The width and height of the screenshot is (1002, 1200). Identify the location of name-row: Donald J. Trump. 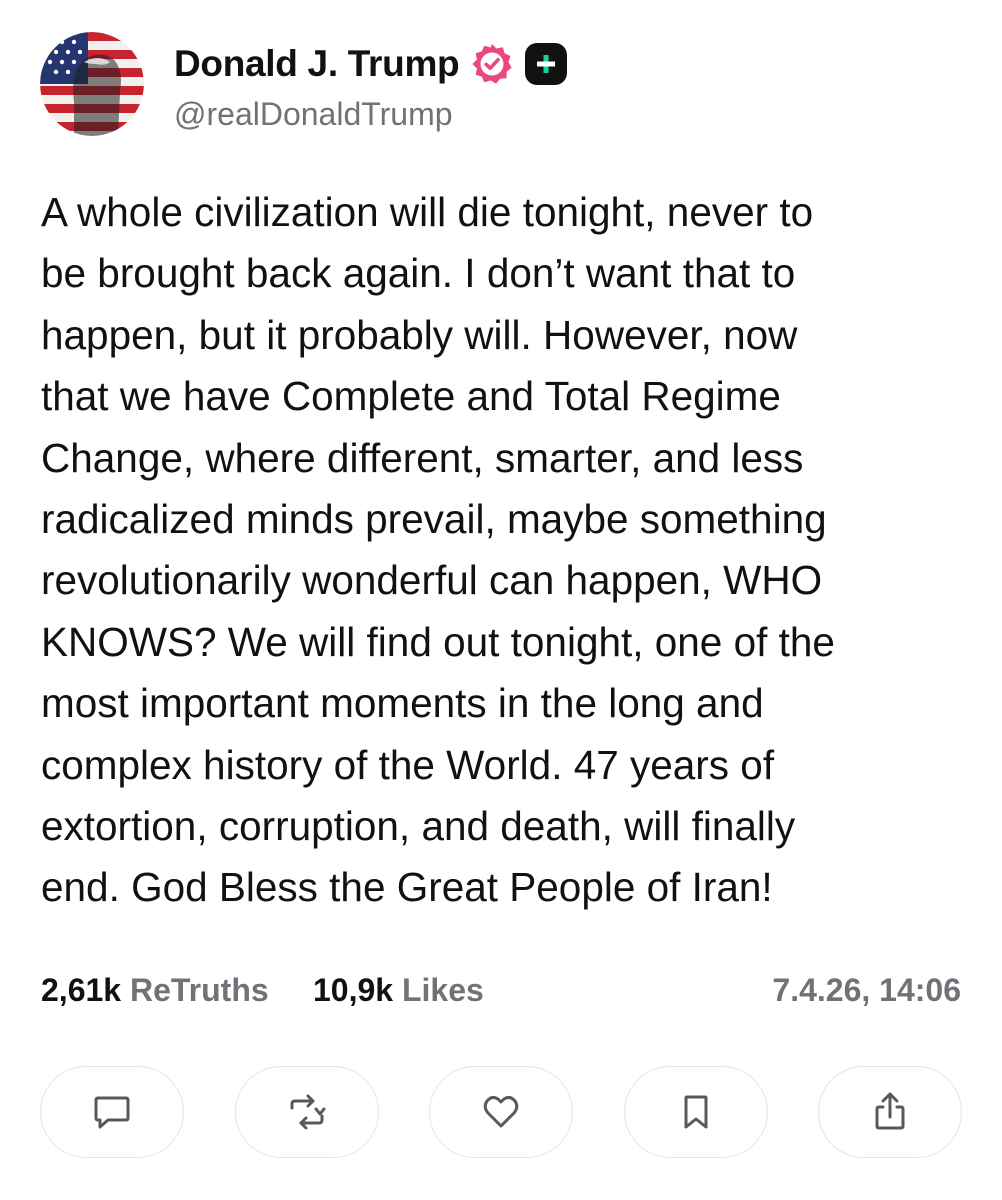
(371, 64).